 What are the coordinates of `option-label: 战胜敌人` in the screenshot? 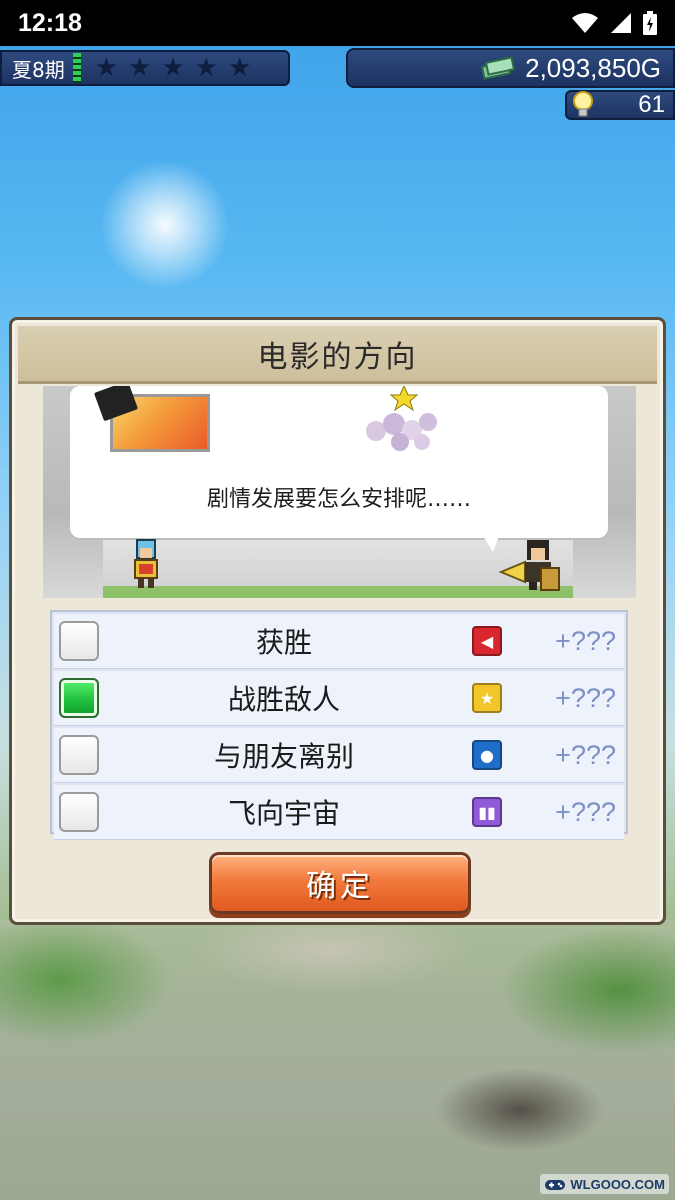 It's located at (283, 699).